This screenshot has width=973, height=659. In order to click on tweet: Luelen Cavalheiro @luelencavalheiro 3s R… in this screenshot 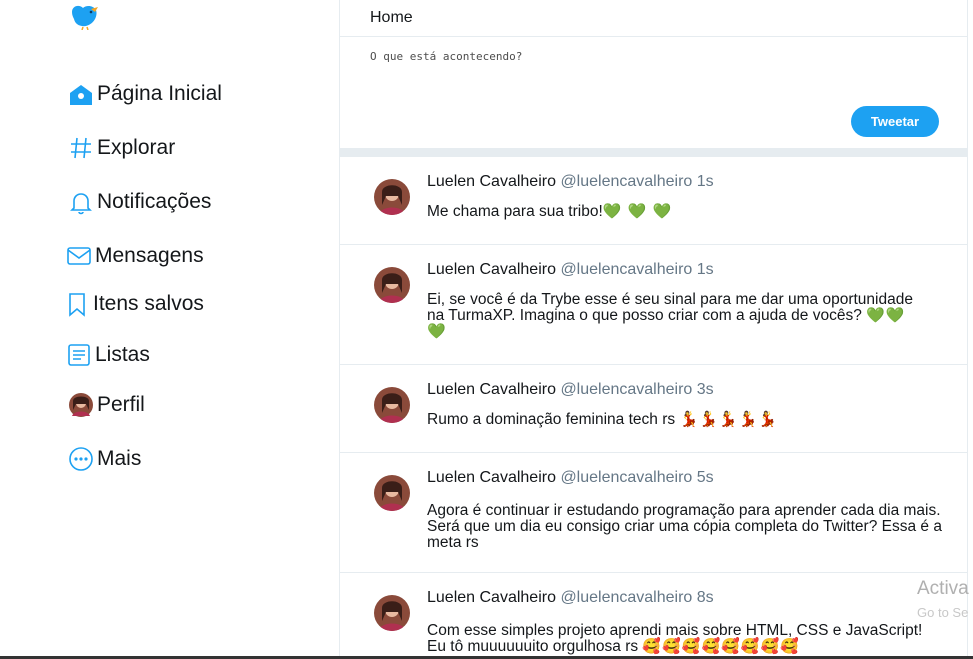, I will do `click(653, 409)`.